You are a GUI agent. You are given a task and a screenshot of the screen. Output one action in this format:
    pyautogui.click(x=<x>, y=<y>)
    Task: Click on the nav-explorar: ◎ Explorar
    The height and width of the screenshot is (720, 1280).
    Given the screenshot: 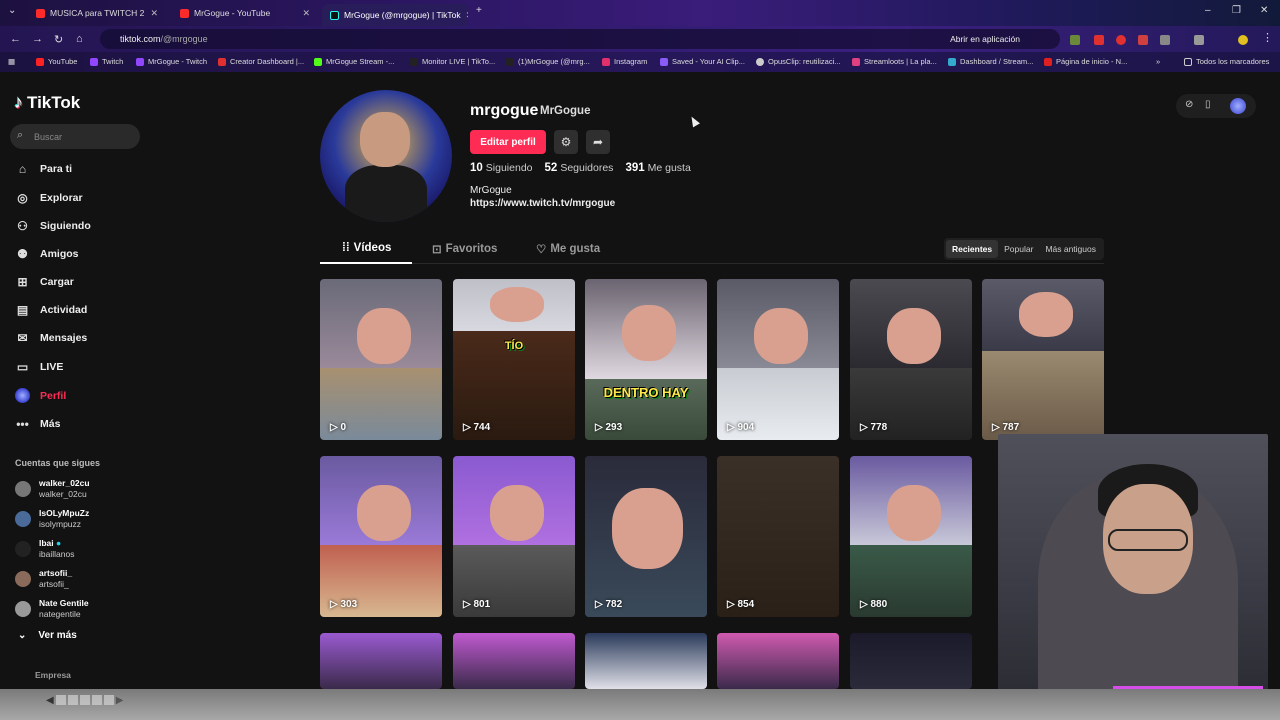 What is the action you would take?
    pyautogui.click(x=48, y=198)
    